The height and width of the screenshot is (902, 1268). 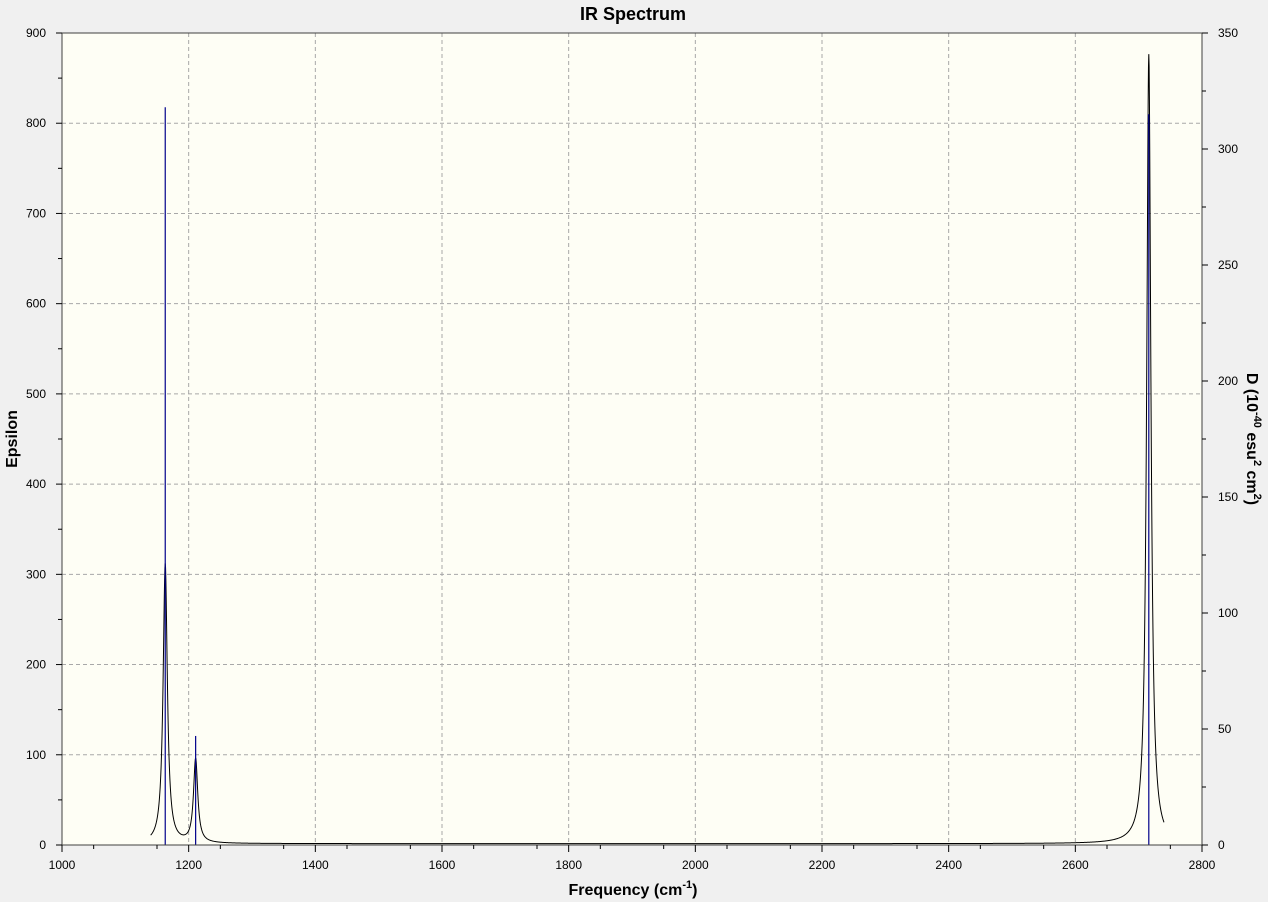 I want to click on x-tick-label: 1400, so click(x=315, y=865).